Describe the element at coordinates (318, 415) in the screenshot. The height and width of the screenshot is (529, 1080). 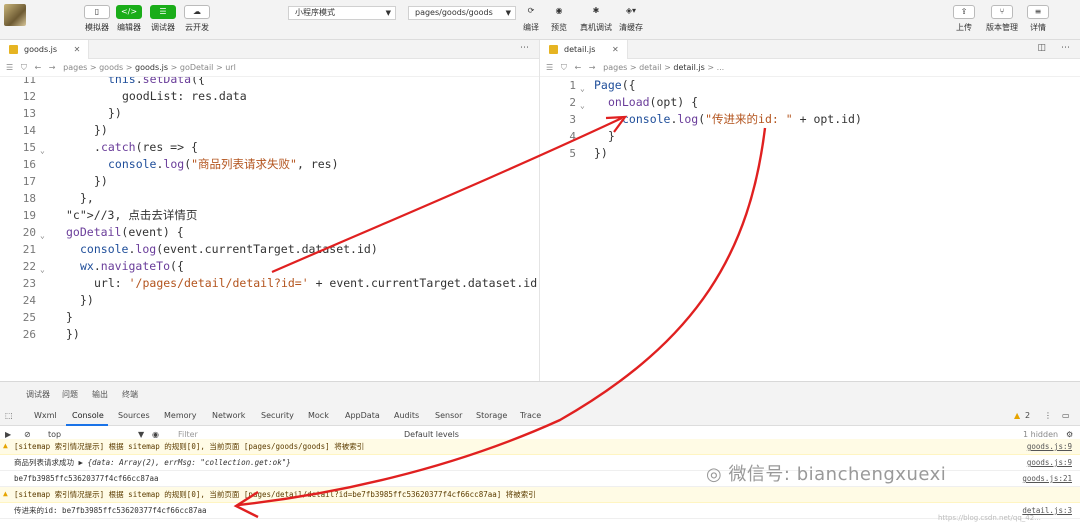
I see `tab-mock: Mock` at that location.